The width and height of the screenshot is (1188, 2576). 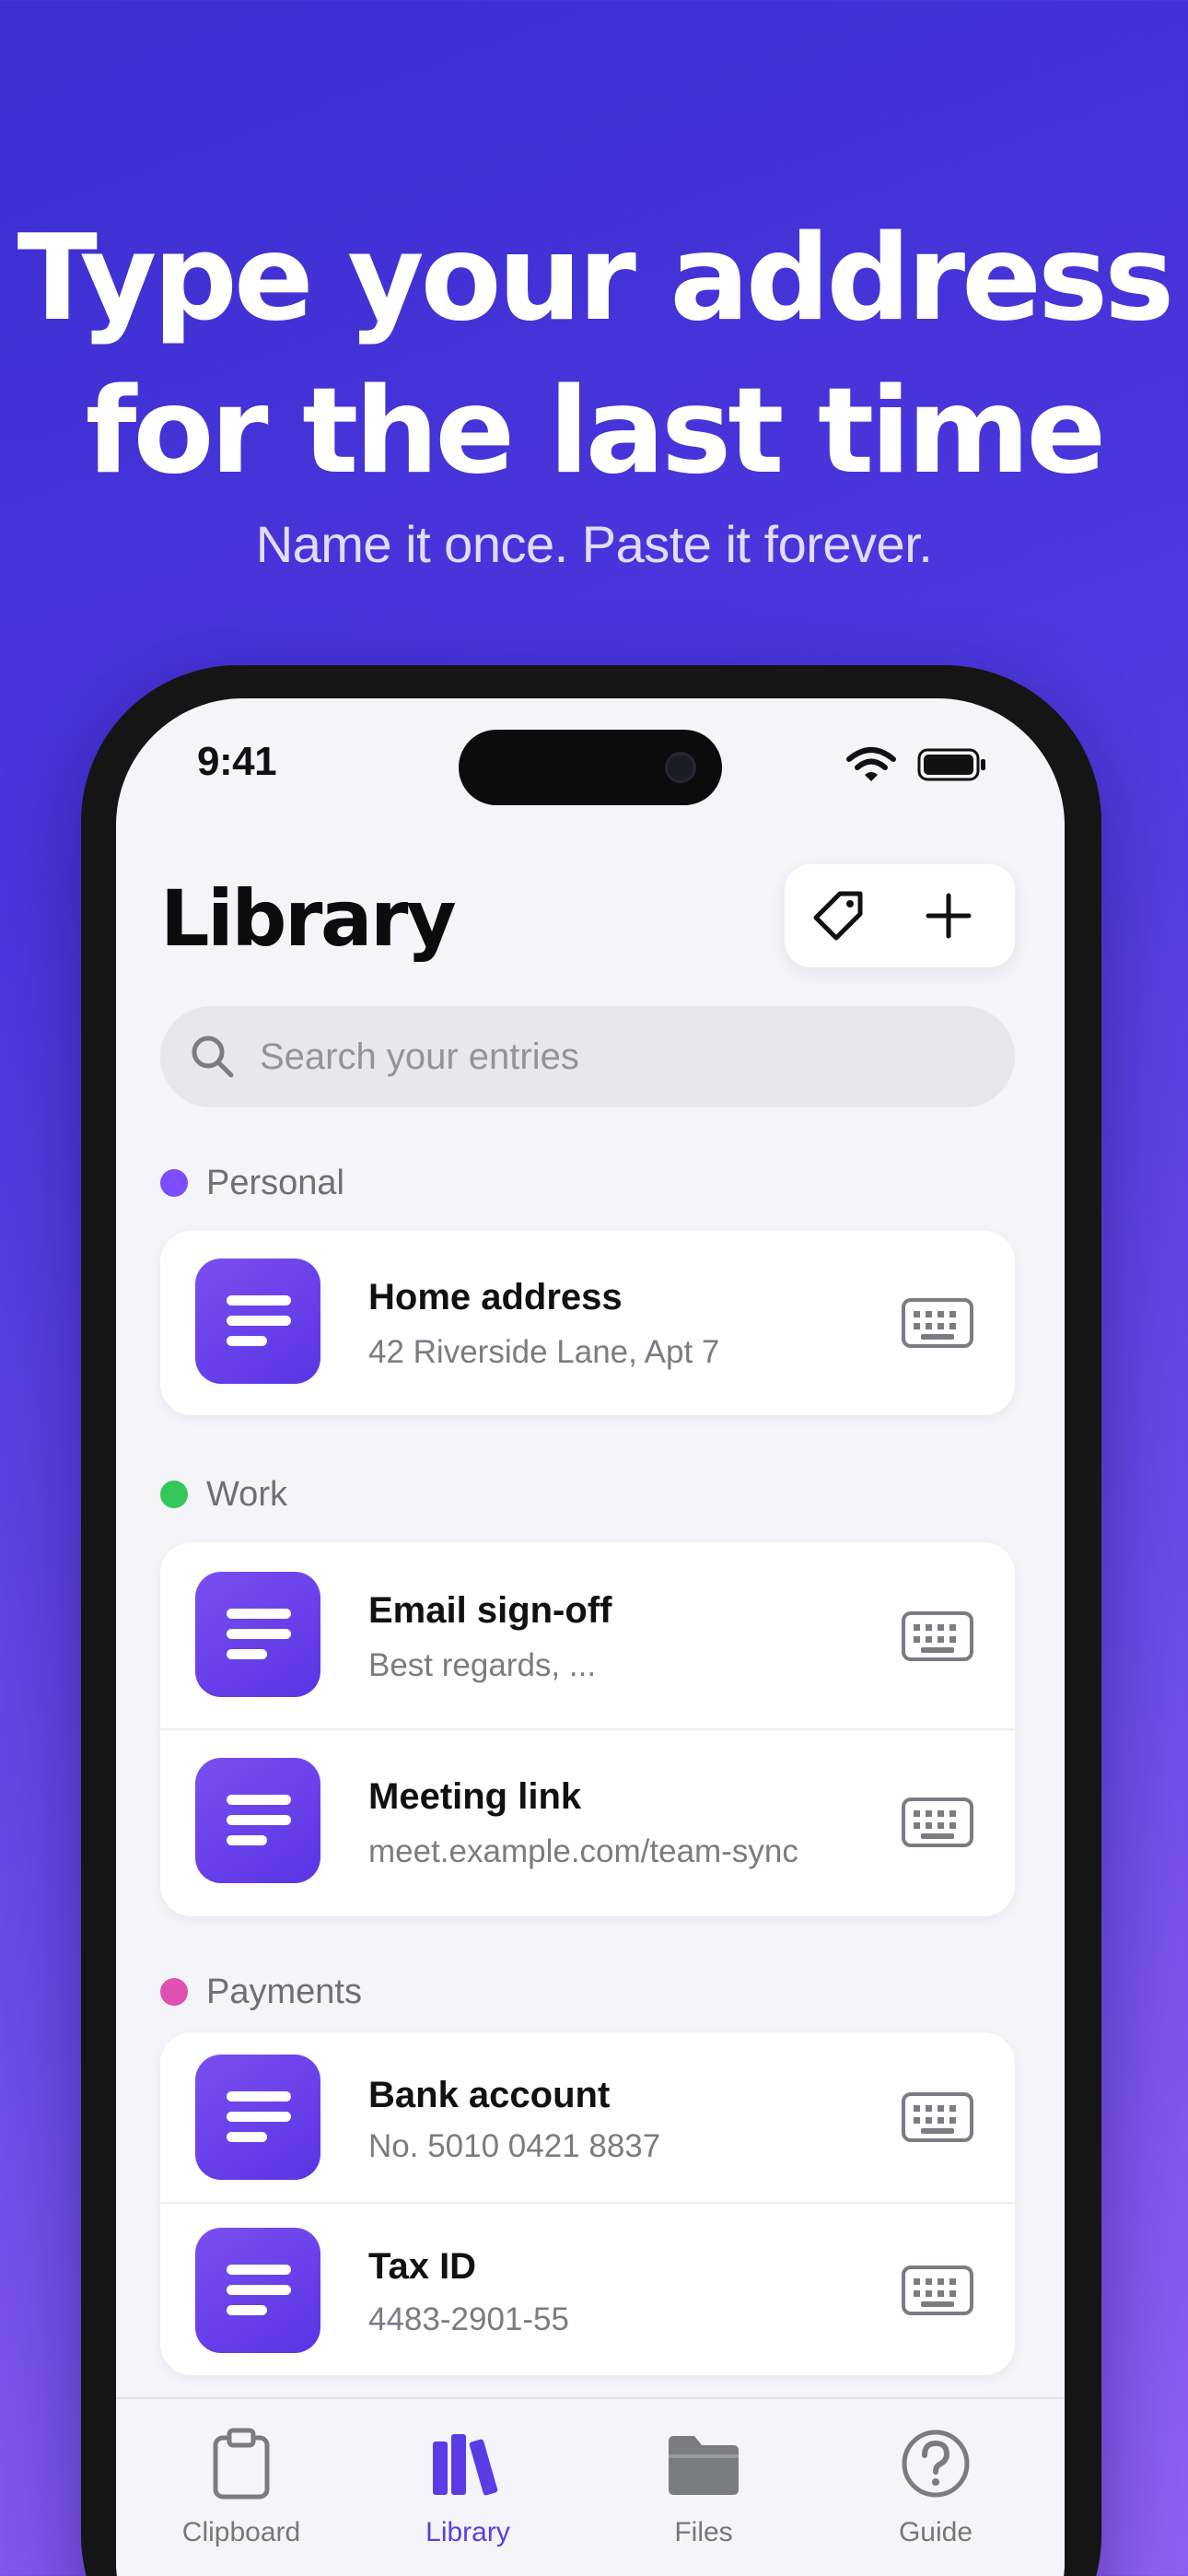 I want to click on section-label: Payments, so click(x=284, y=1992).